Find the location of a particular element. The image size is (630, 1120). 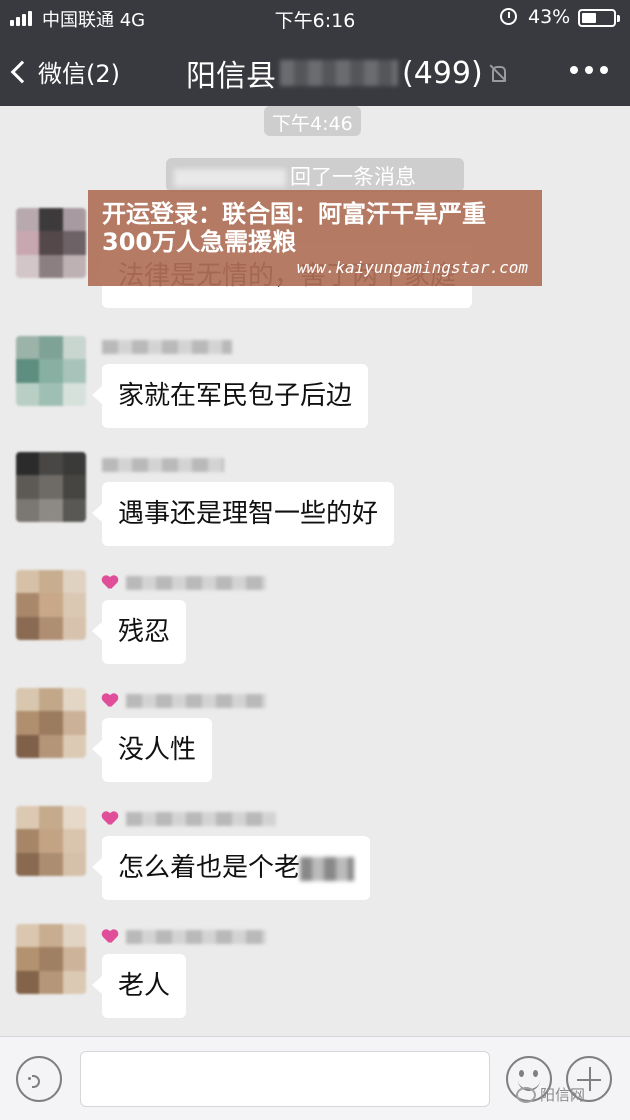

redacted-group-name is located at coordinates (339, 73).